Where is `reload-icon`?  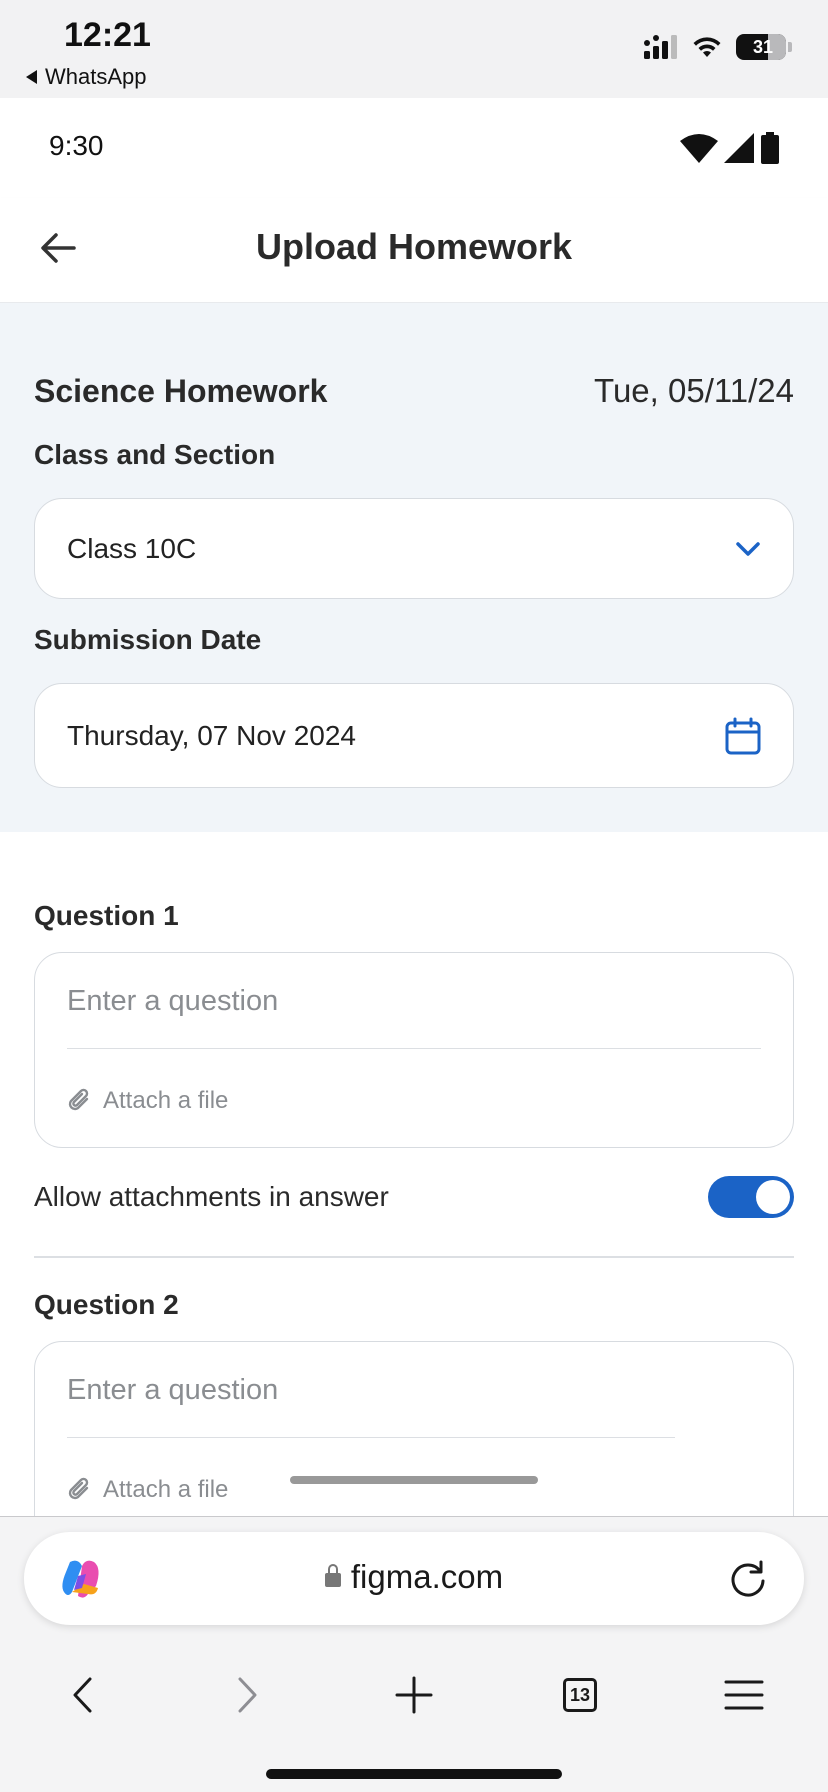 reload-icon is located at coordinates (748, 1579).